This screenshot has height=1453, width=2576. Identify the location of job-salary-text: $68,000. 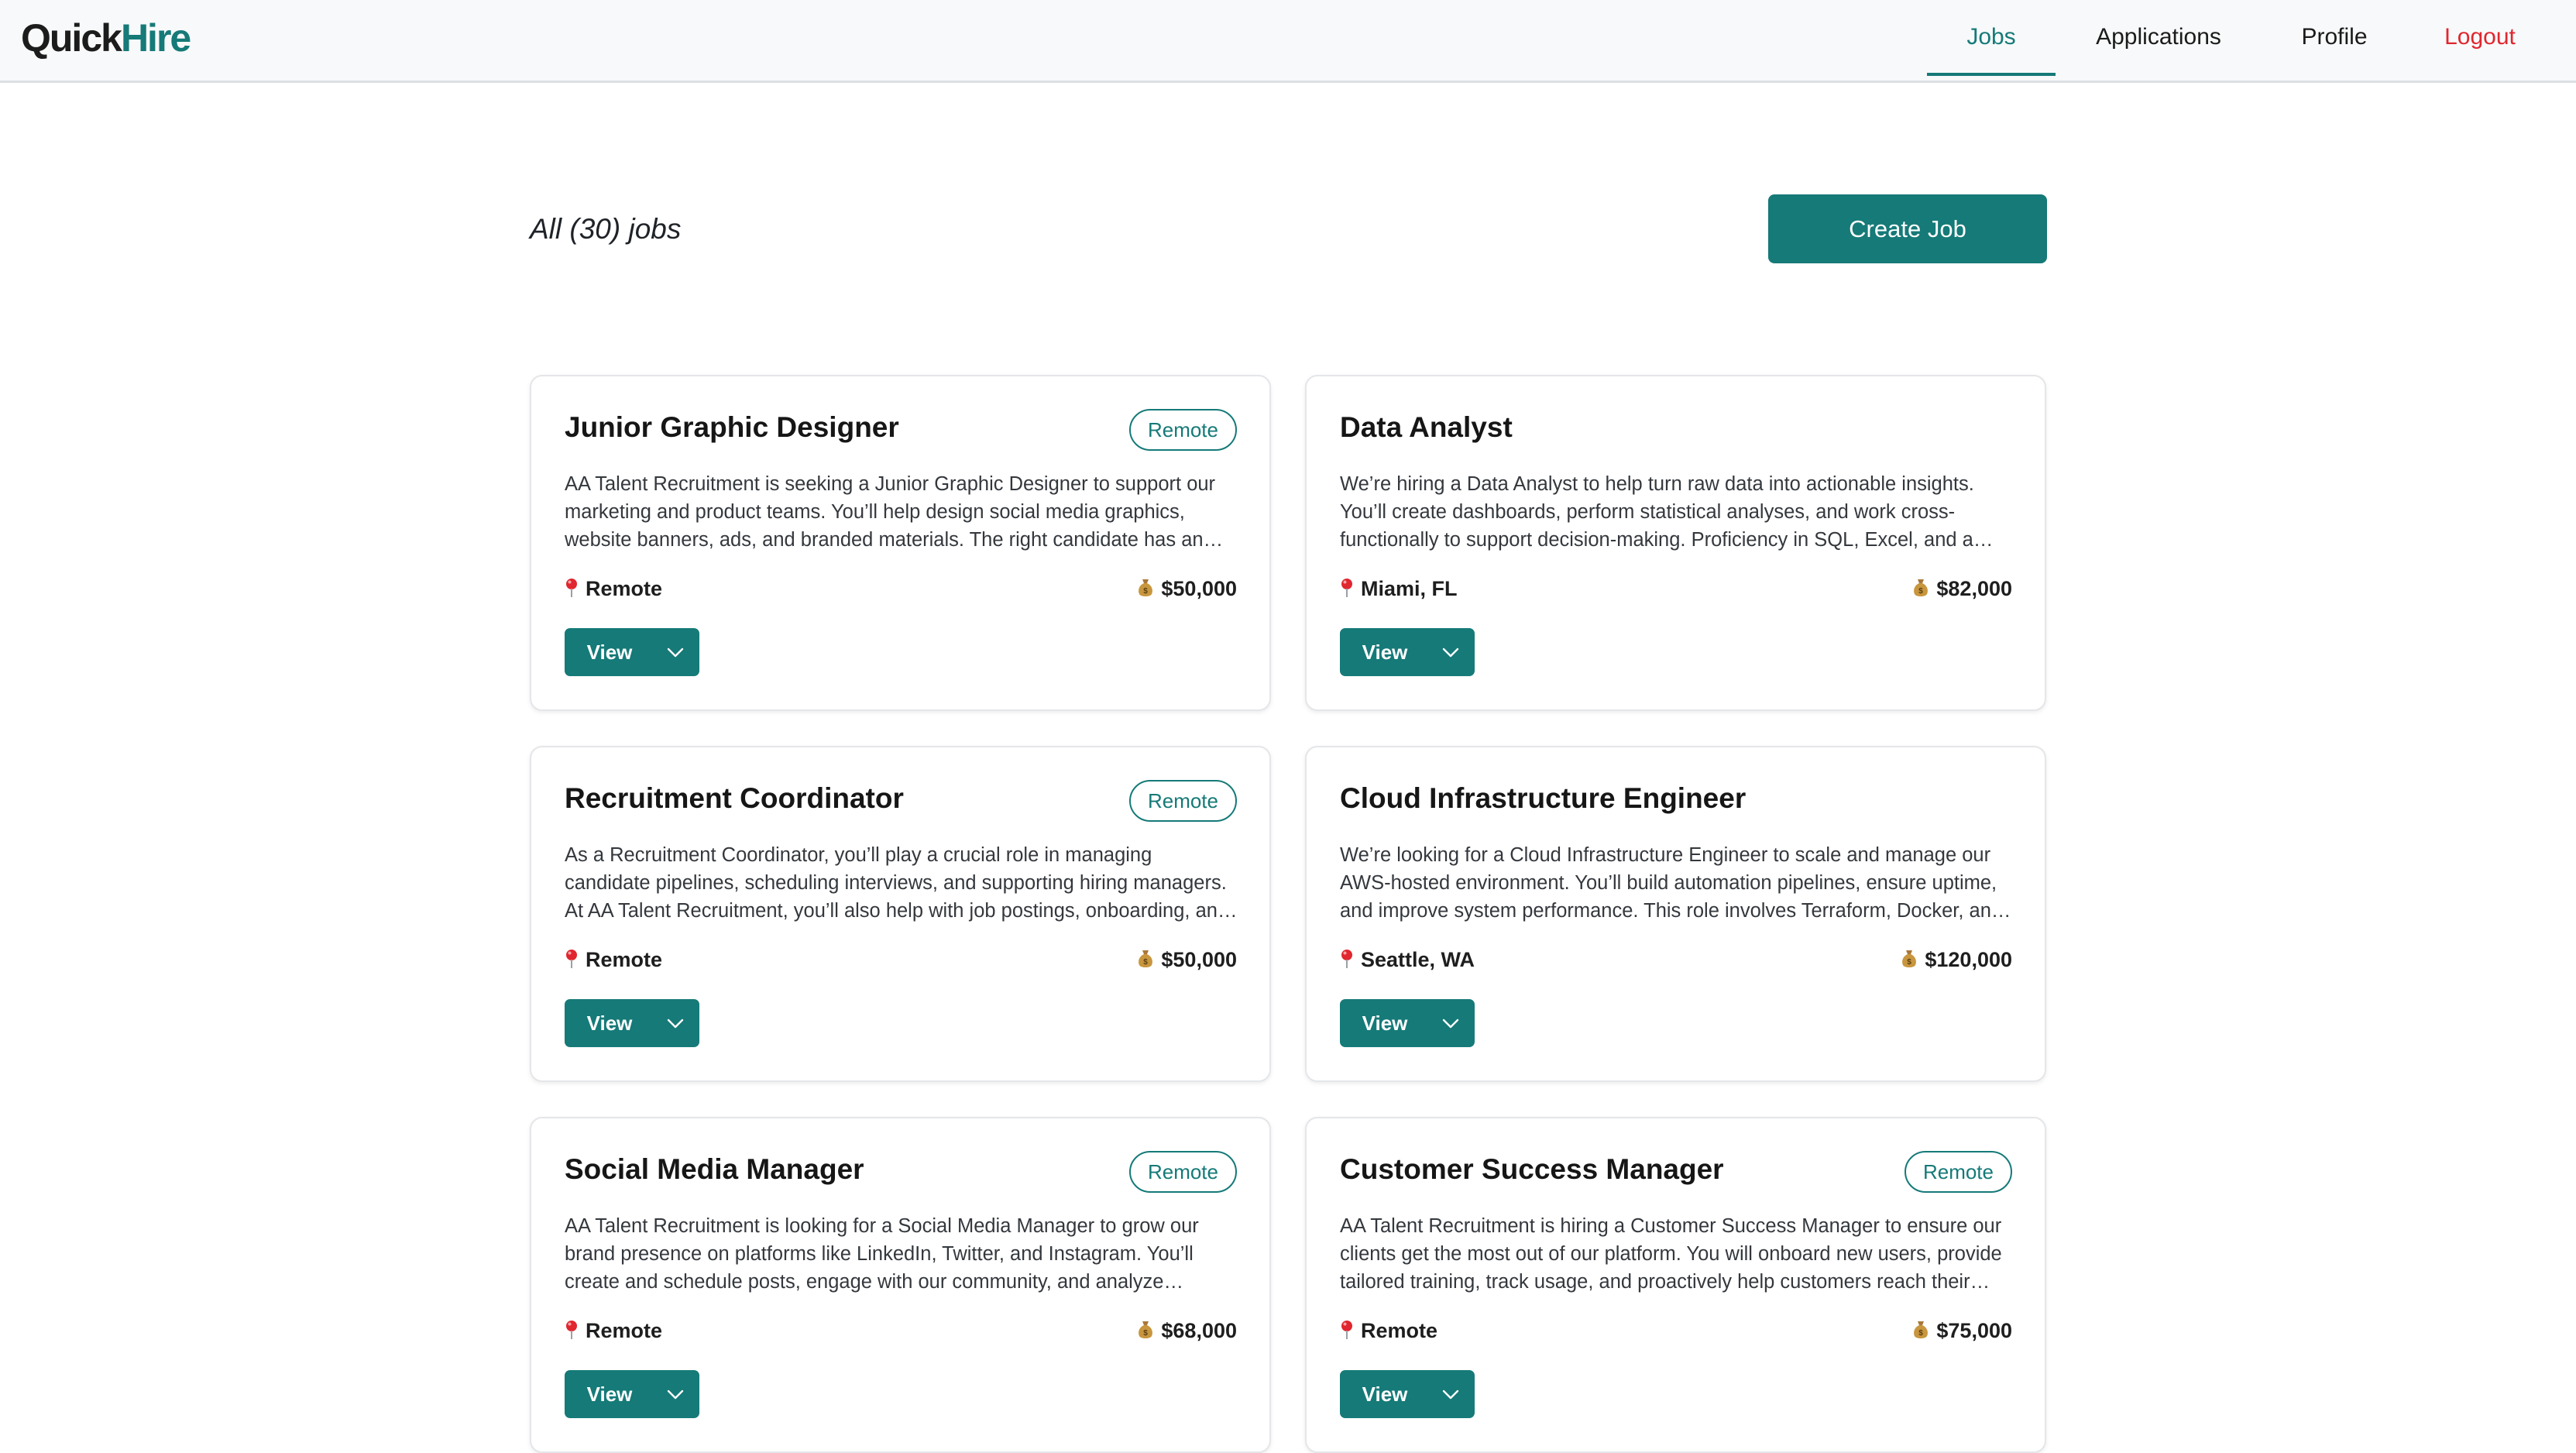
(1199, 1330).